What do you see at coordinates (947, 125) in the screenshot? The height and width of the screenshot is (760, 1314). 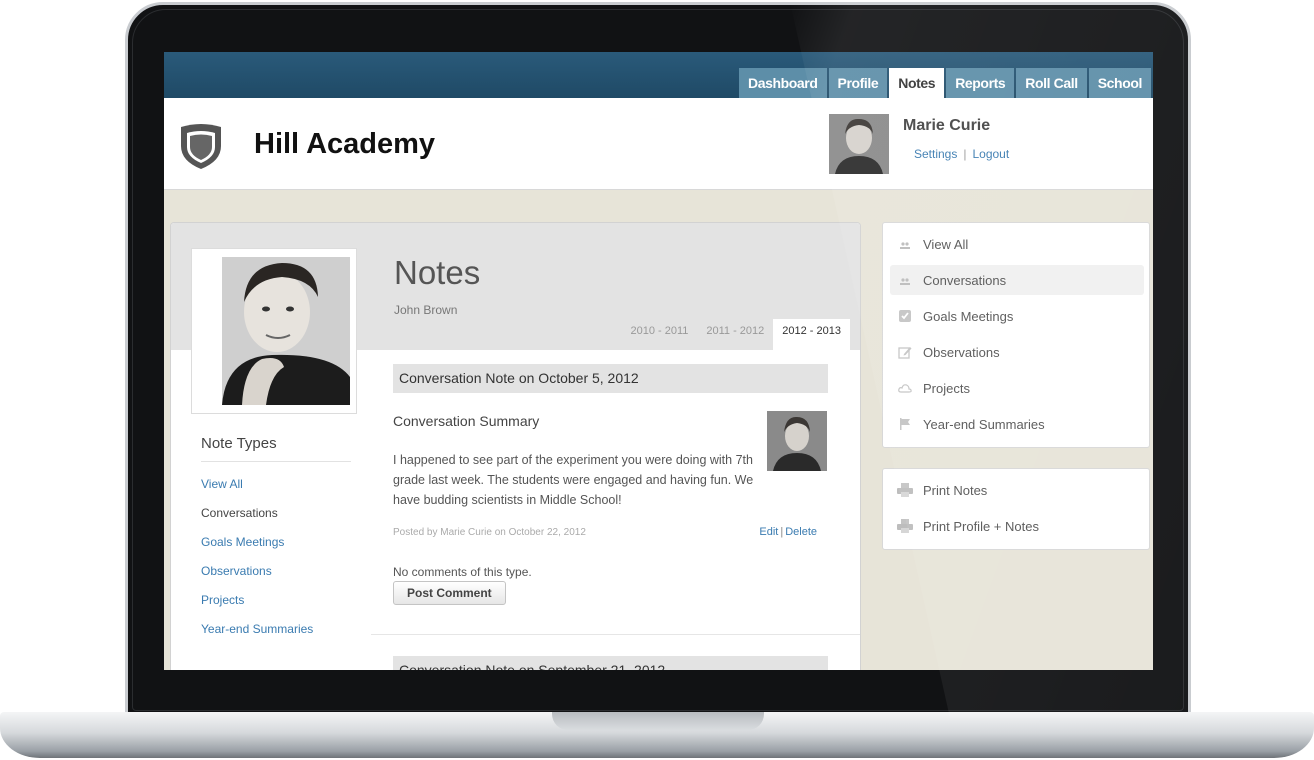 I see `user-name: Marie Curie` at bounding box center [947, 125].